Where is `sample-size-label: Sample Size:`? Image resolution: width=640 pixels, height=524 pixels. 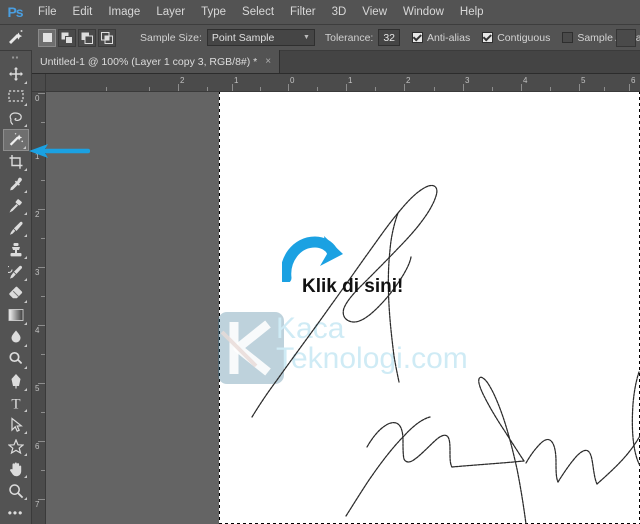
sample-size-label: Sample Size: is located at coordinates (171, 37).